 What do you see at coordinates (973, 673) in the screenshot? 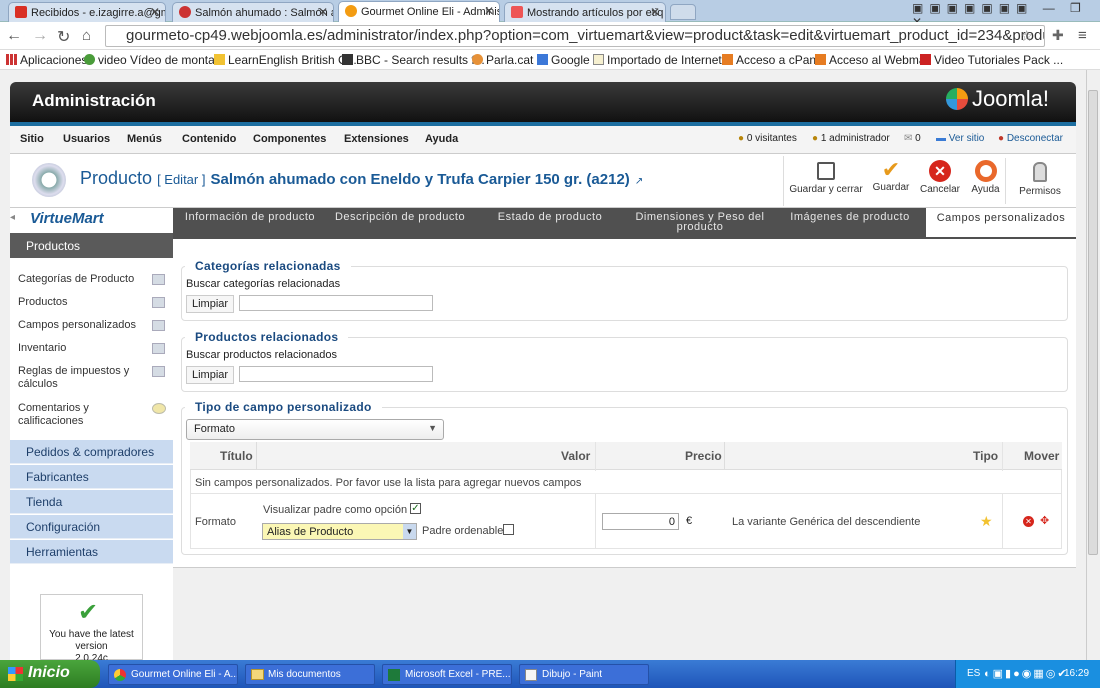
I see `language-indicator: ES` at bounding box center [973, 673].